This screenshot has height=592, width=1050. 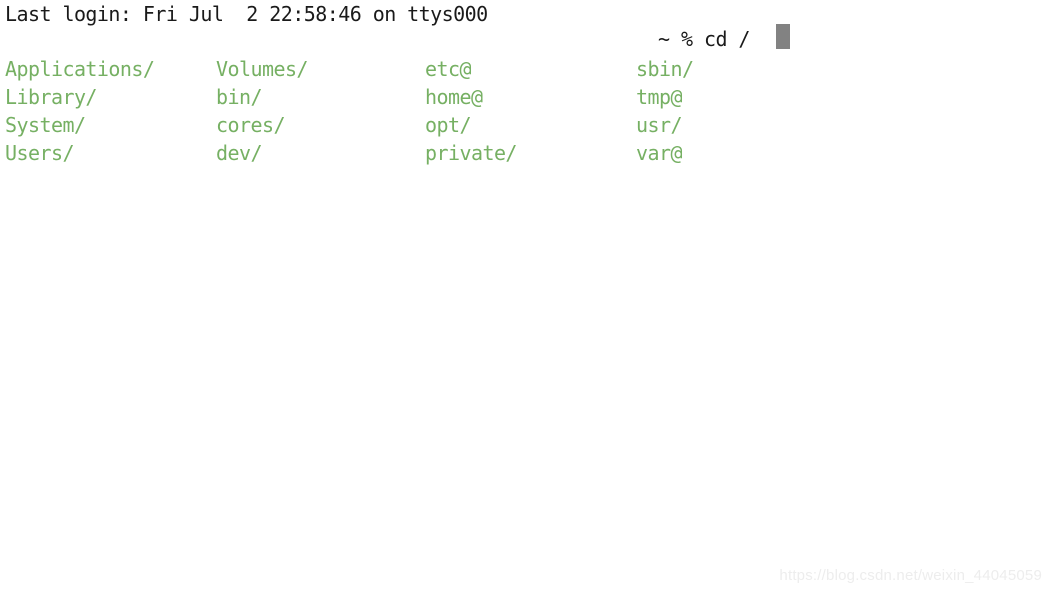 What do you see at coordinates (448, 125) in the screenshot?
I see `ls-entry: opt/` at bounding box center [448, 125].